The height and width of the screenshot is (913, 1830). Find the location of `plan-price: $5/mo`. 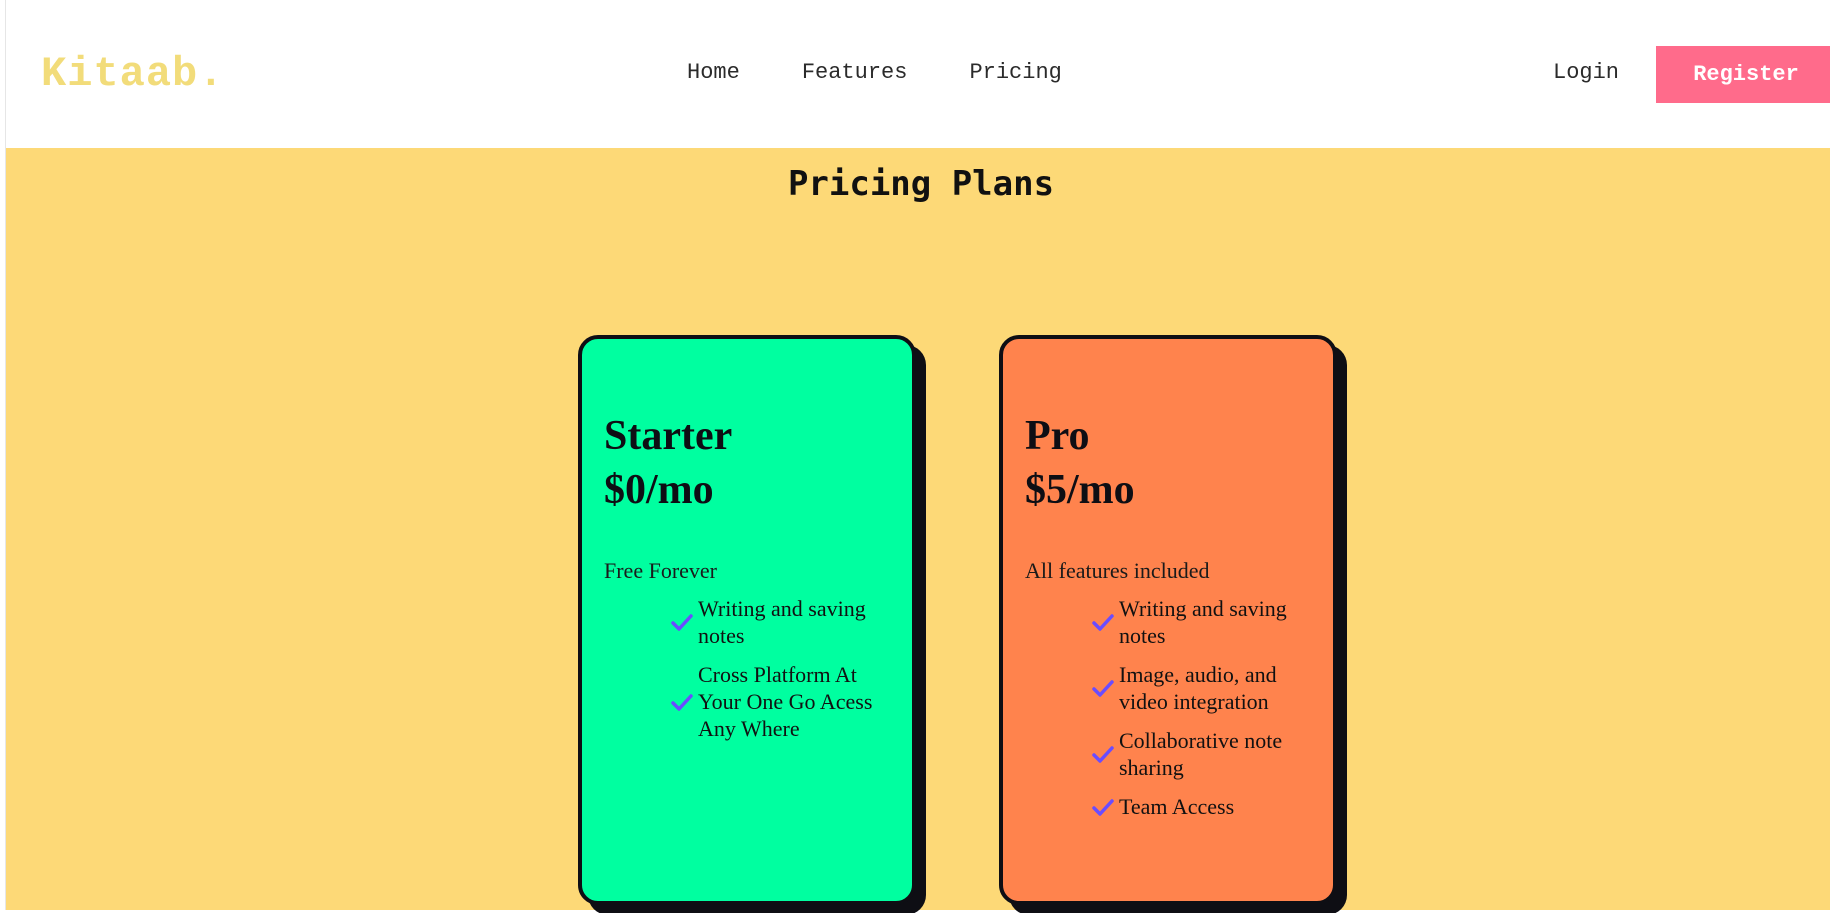

plan-price: $5/mo is located at coordinates (1080, 490).